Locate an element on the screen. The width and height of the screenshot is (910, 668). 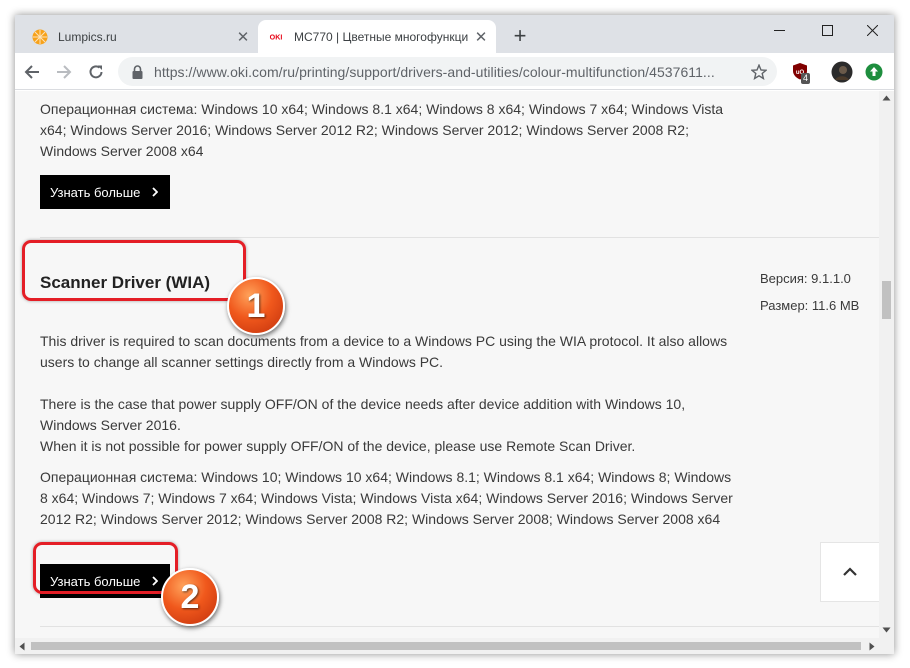
scroll-up-arrow-icon is located at coordinates (886, 98).